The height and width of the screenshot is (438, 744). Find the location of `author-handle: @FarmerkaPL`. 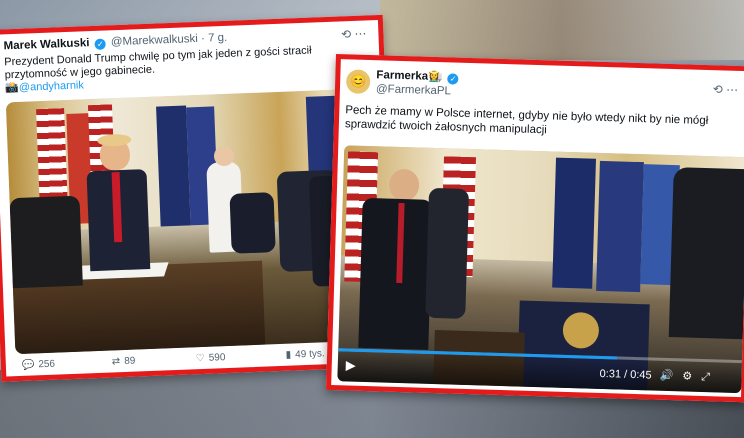

author-handle: @FarmerkaPL is located at coordinates (413, 90).